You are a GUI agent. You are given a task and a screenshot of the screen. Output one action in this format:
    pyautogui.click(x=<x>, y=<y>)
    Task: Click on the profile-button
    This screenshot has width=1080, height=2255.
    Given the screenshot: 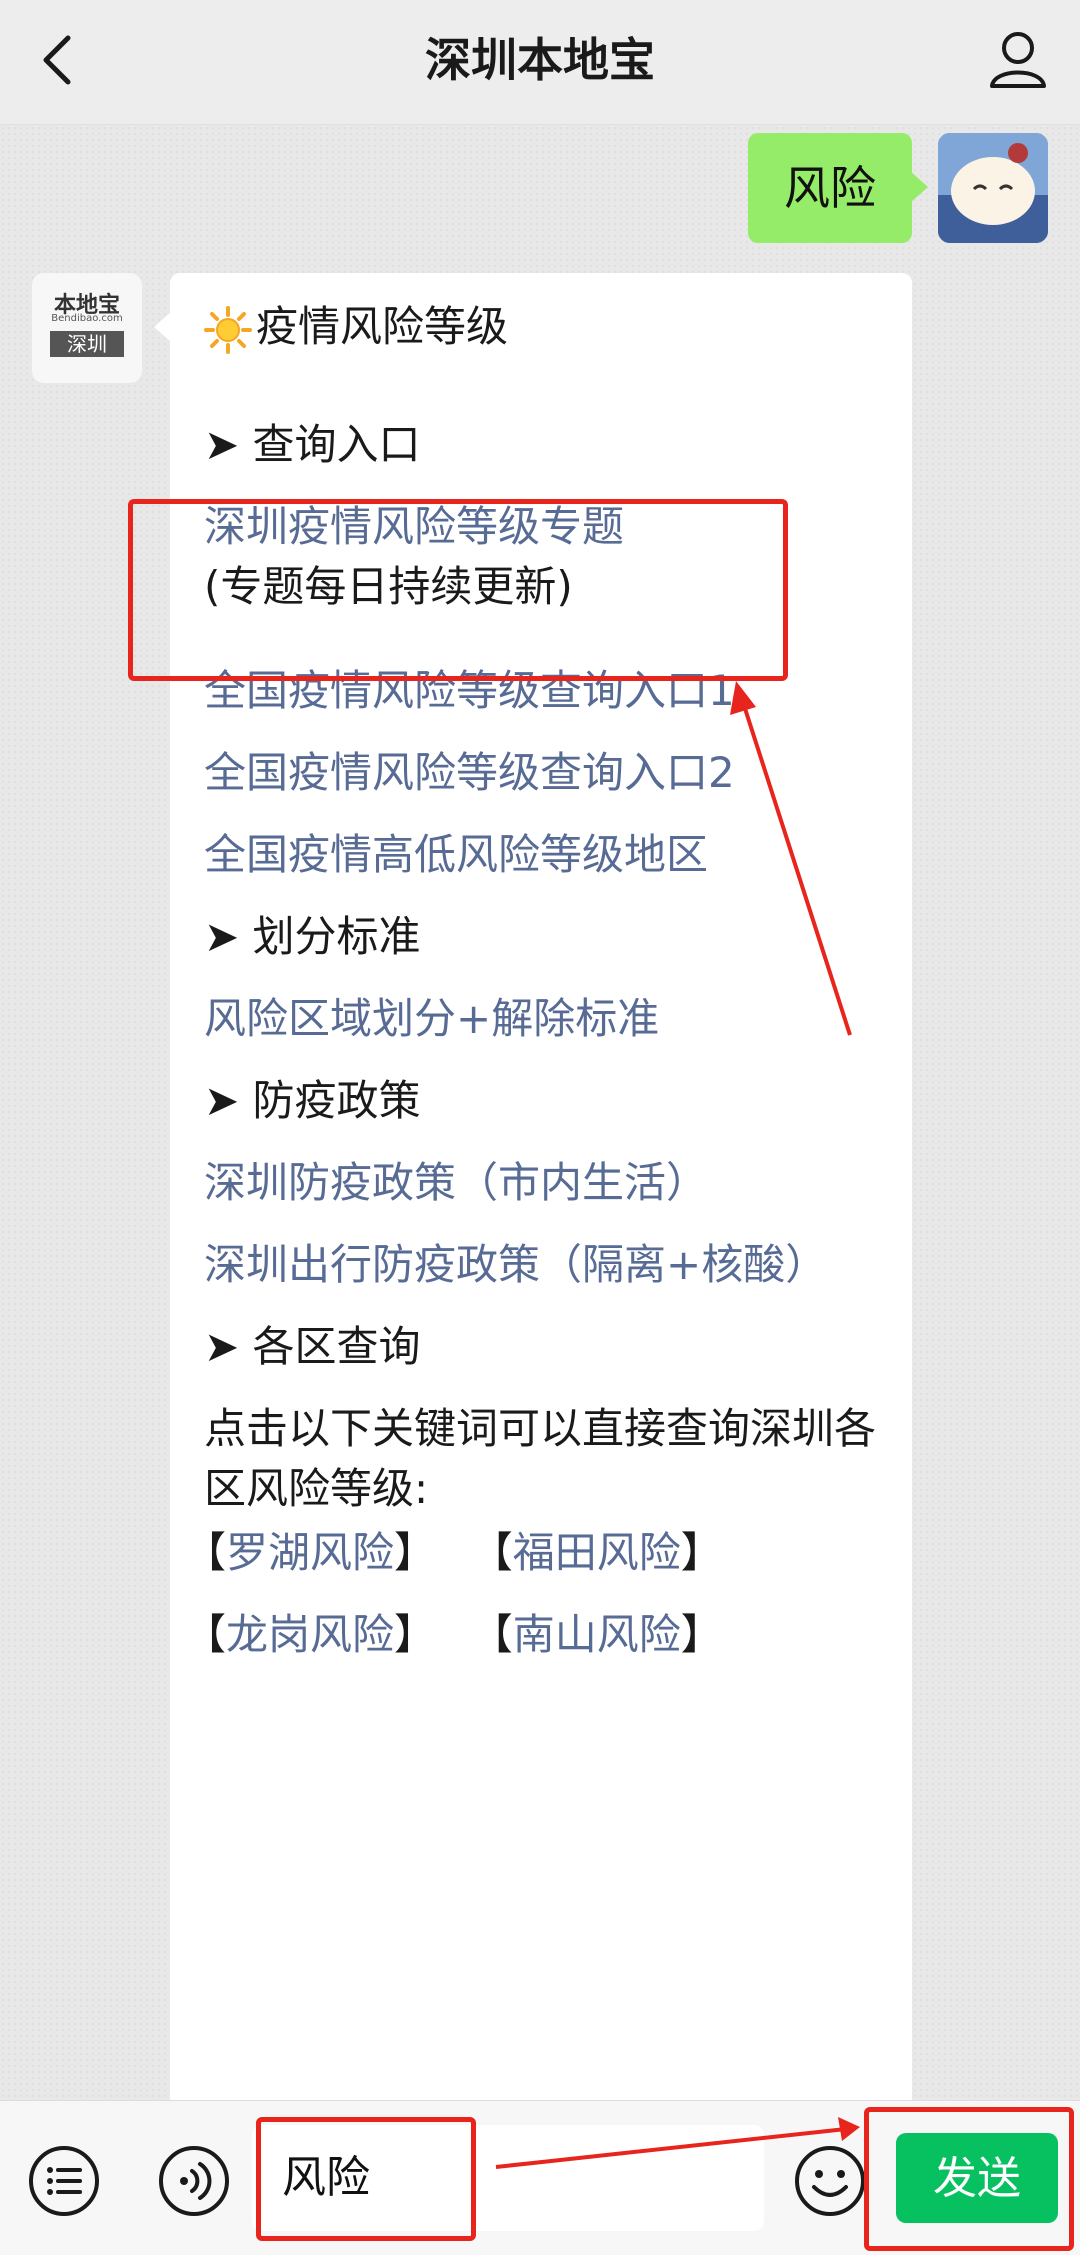 What is the action you would take?
    pyautogui.click(x=1018, y=60)
    